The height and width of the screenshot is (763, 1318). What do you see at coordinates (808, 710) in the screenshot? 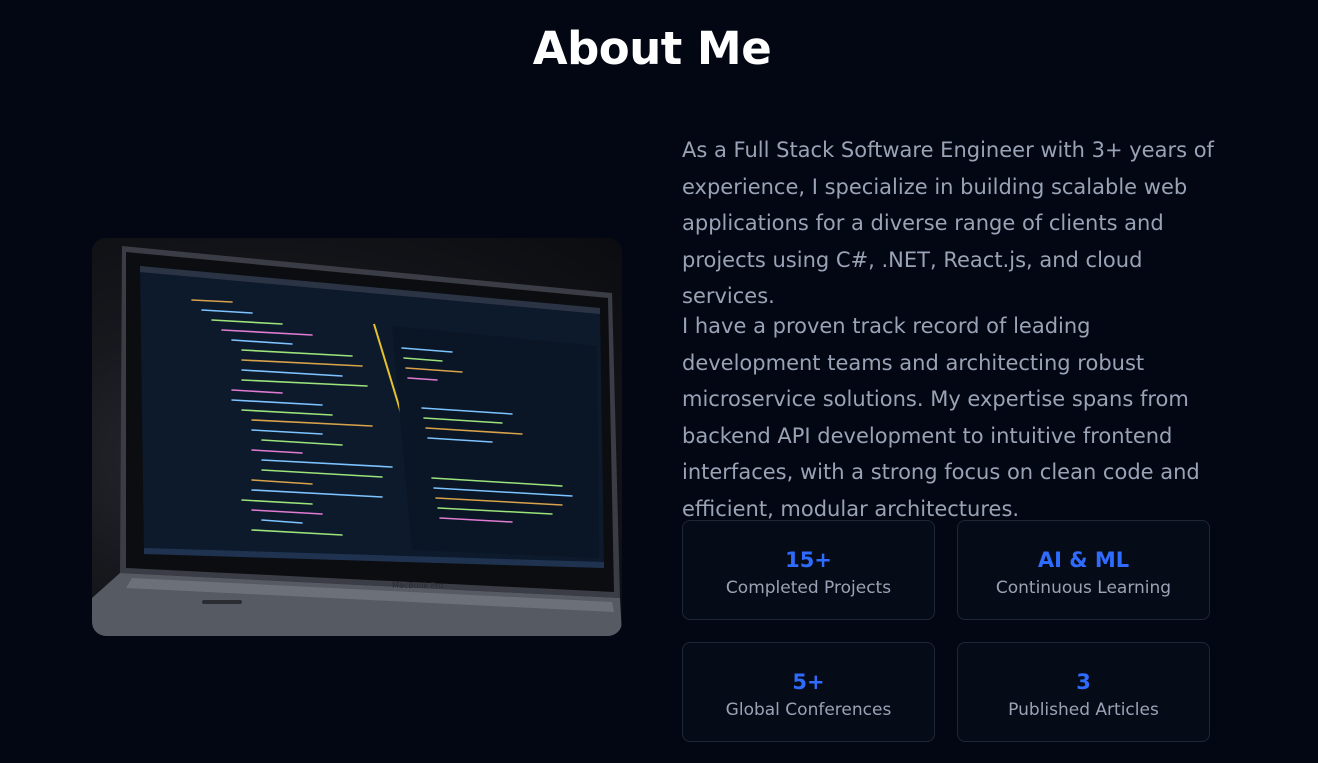
I see `stat-label: Global Conferences` at bounding box center [808, 710].